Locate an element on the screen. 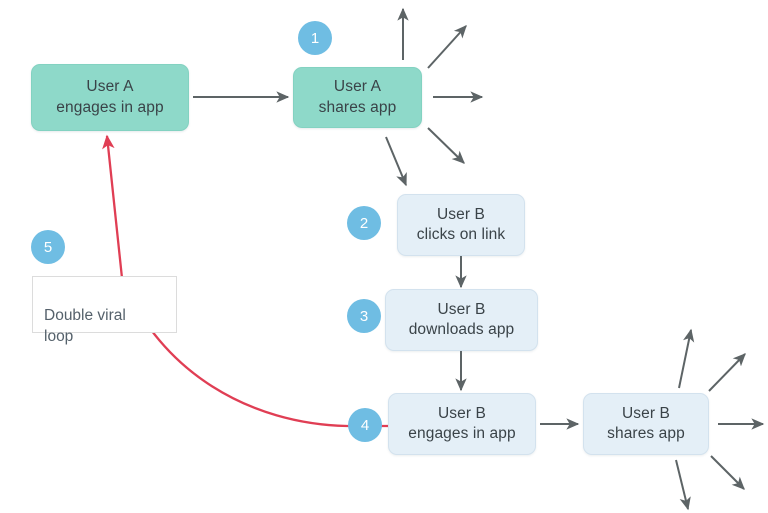 The height and width of the screenshot is (513, 768). badge-1-value: 1 is located at coordinates (315, 38).